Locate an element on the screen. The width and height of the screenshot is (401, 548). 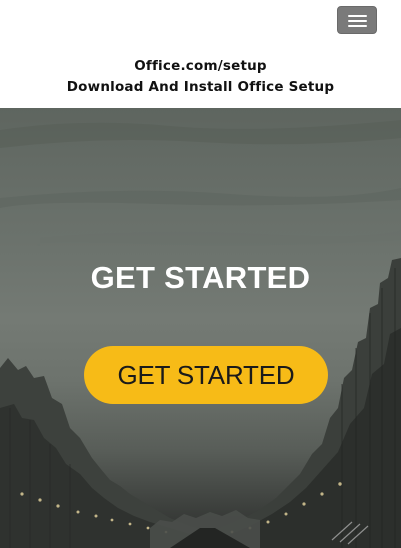
hero-heading: GET STARTED is located at coordinates (200, 277).